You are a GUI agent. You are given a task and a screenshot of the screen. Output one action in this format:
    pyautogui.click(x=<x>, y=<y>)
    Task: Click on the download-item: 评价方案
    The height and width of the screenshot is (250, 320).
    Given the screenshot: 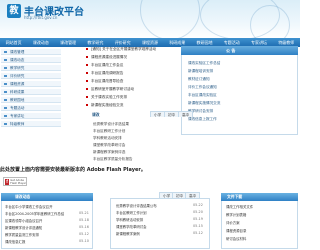 What is the action you would take?
    pyautogui.click(x=233, y=222)
    